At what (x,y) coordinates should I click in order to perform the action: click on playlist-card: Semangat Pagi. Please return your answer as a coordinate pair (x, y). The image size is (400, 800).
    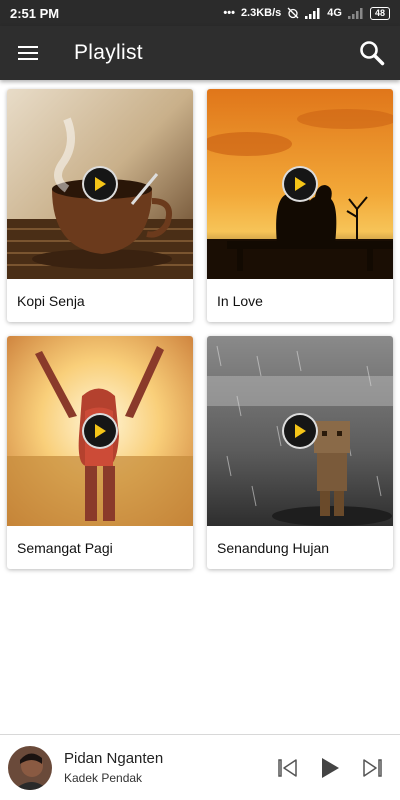
    Looking at the image, I should click on (100, 452).